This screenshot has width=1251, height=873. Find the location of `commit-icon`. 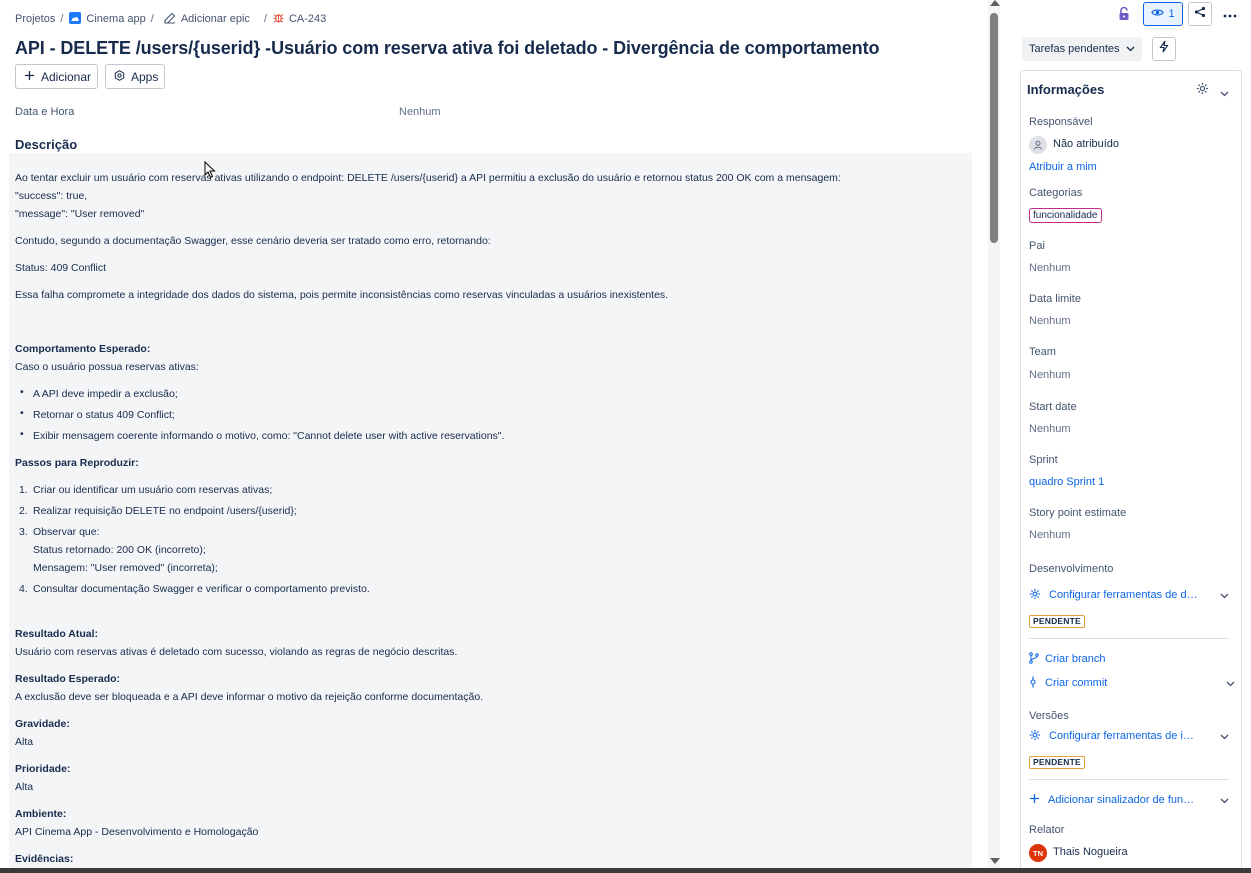

commit-icon is located at coordinates (1033, 683).